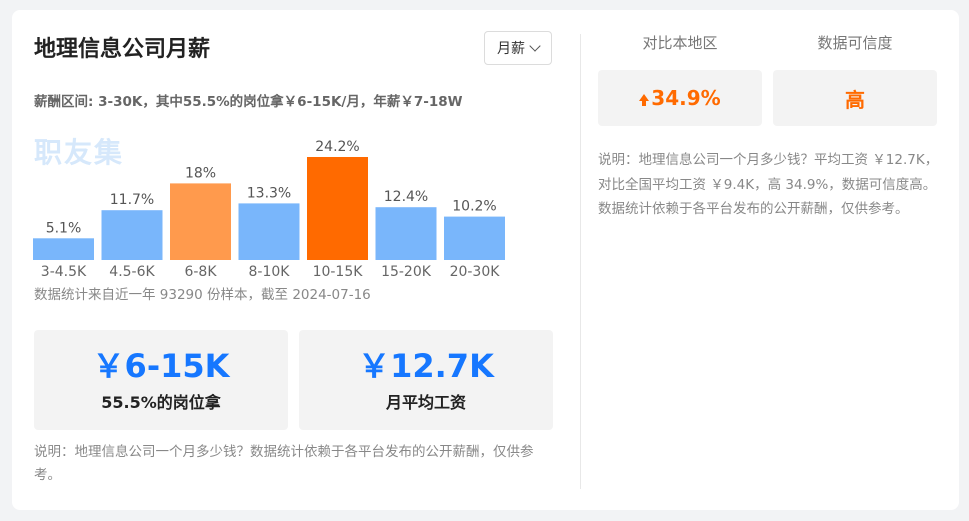 The image size is (969, 521). I want to click on bar-value-label: 18%, so click(200, 173).